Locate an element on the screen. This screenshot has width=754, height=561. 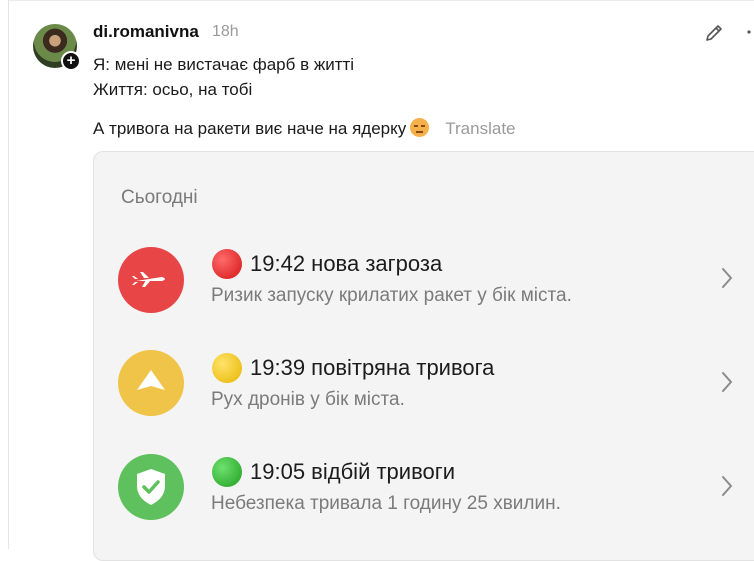
username: di.romanivna is located at coordinates (146, 32).